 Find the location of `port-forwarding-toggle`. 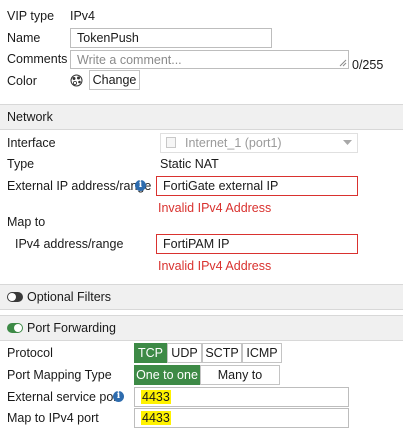

port-forwarding-toggle is located at coordinates (15, 328).